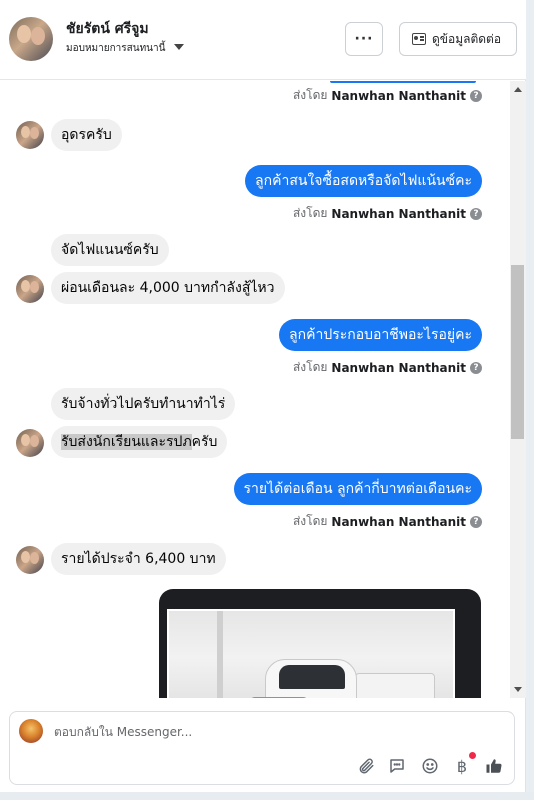 Image resolution: width=534 pixels, height=800 pixels. What do you see at coordinates (518, 689) in the screenshot?
I see `scroll-down-arrow-icon` at bounding box center [518, 689].